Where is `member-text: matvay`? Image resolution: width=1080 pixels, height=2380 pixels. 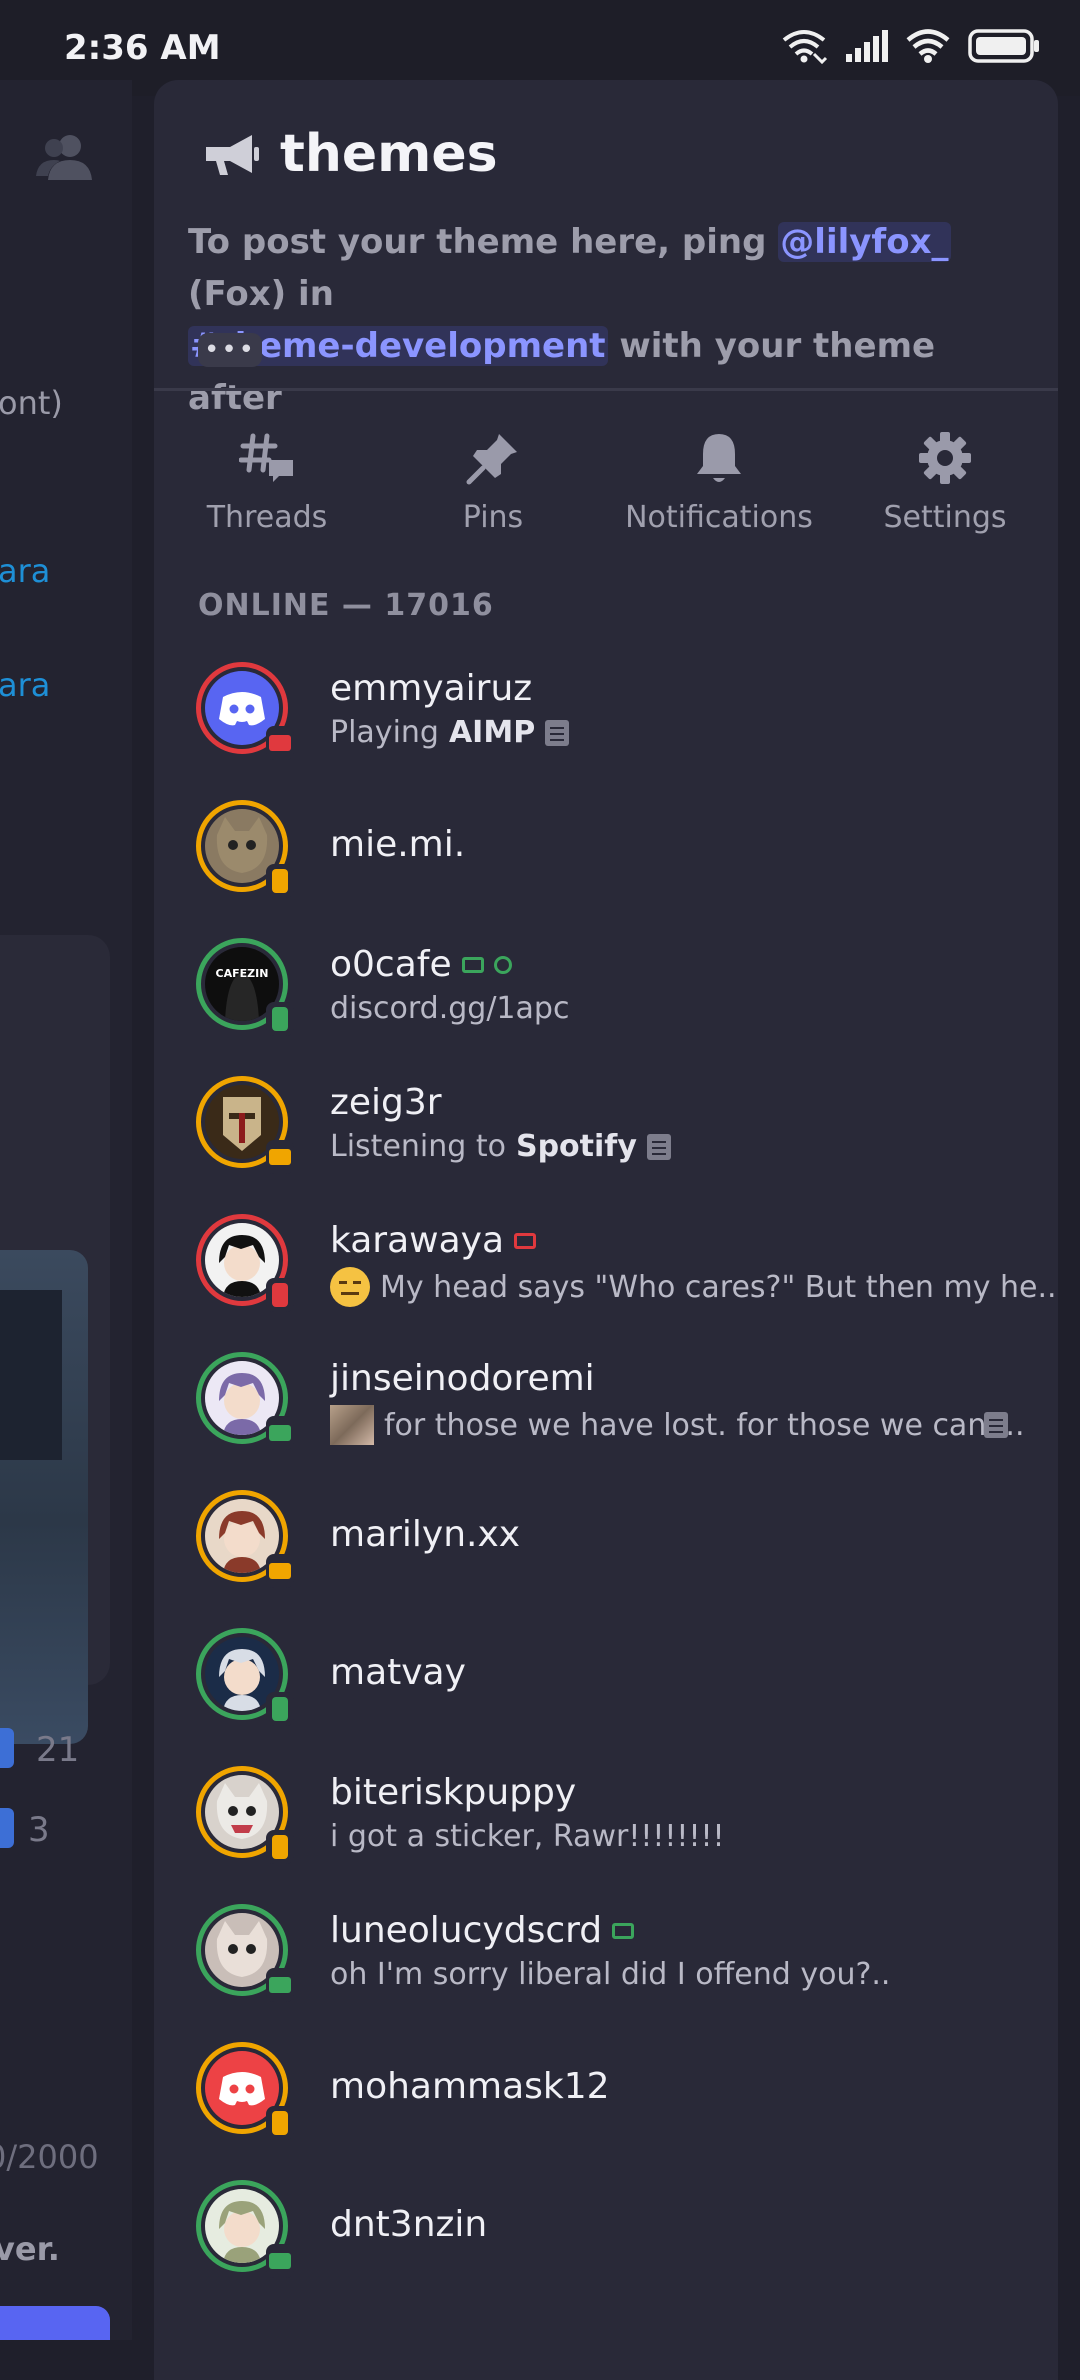
member-text: matvay is located at coordinates (398, 1672).